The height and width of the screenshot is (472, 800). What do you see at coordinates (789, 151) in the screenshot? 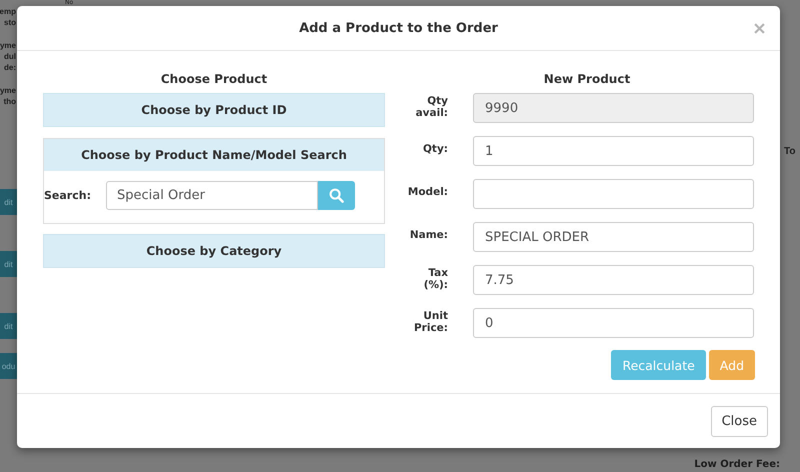
I see `column-header: To` at bounding box center [789, 151].